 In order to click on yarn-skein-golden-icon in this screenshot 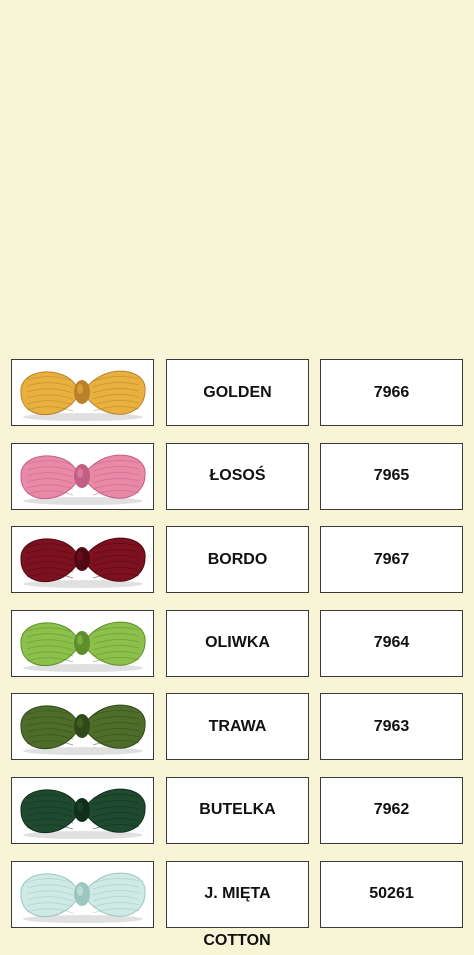, I will do `click(83, 395)`.